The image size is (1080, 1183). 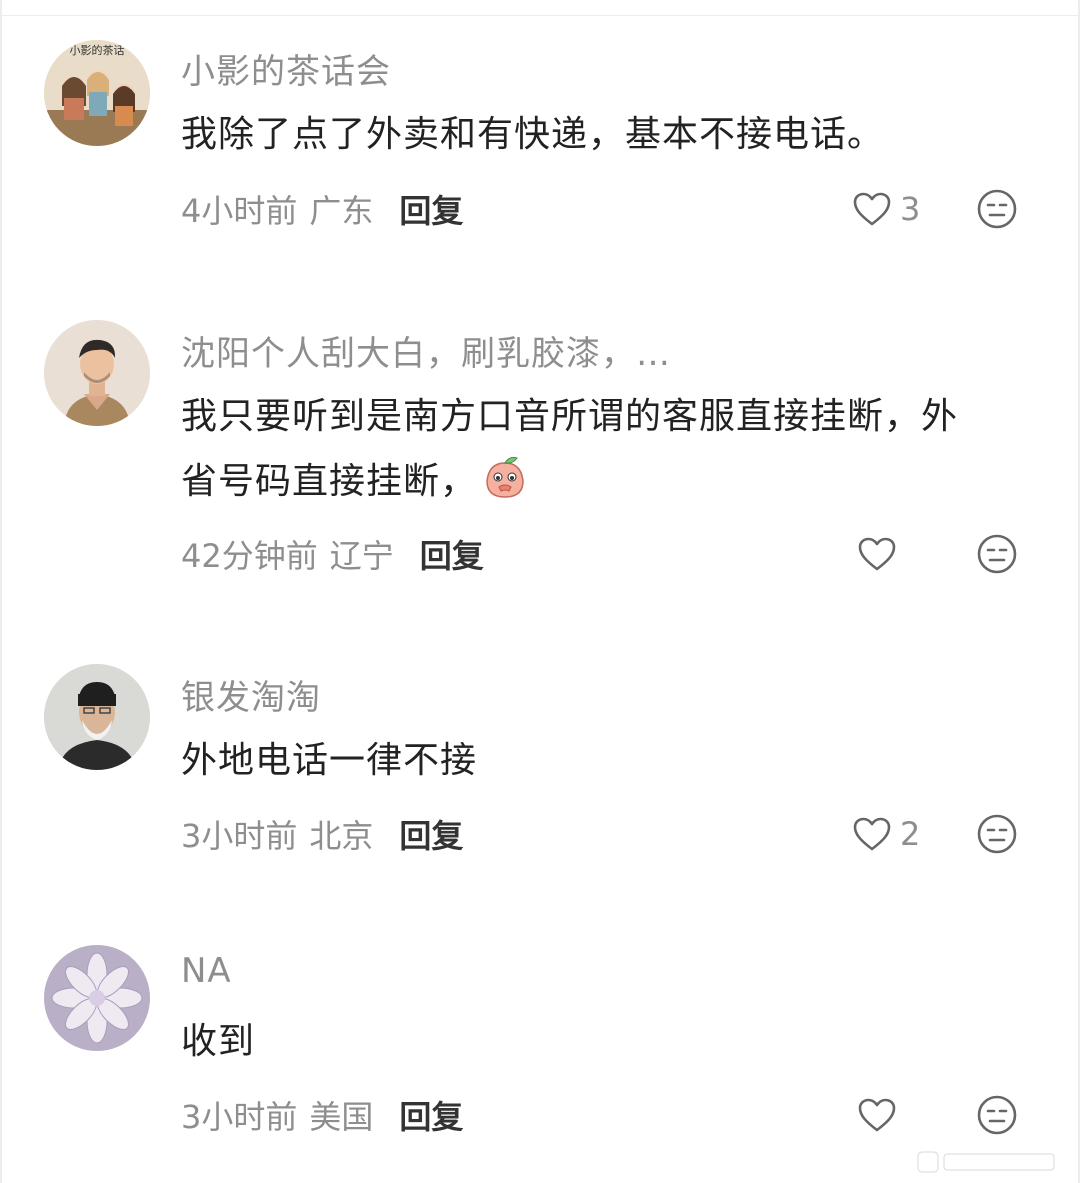 I want to click on peach-shy-emoji, so click(x=505, y=477).